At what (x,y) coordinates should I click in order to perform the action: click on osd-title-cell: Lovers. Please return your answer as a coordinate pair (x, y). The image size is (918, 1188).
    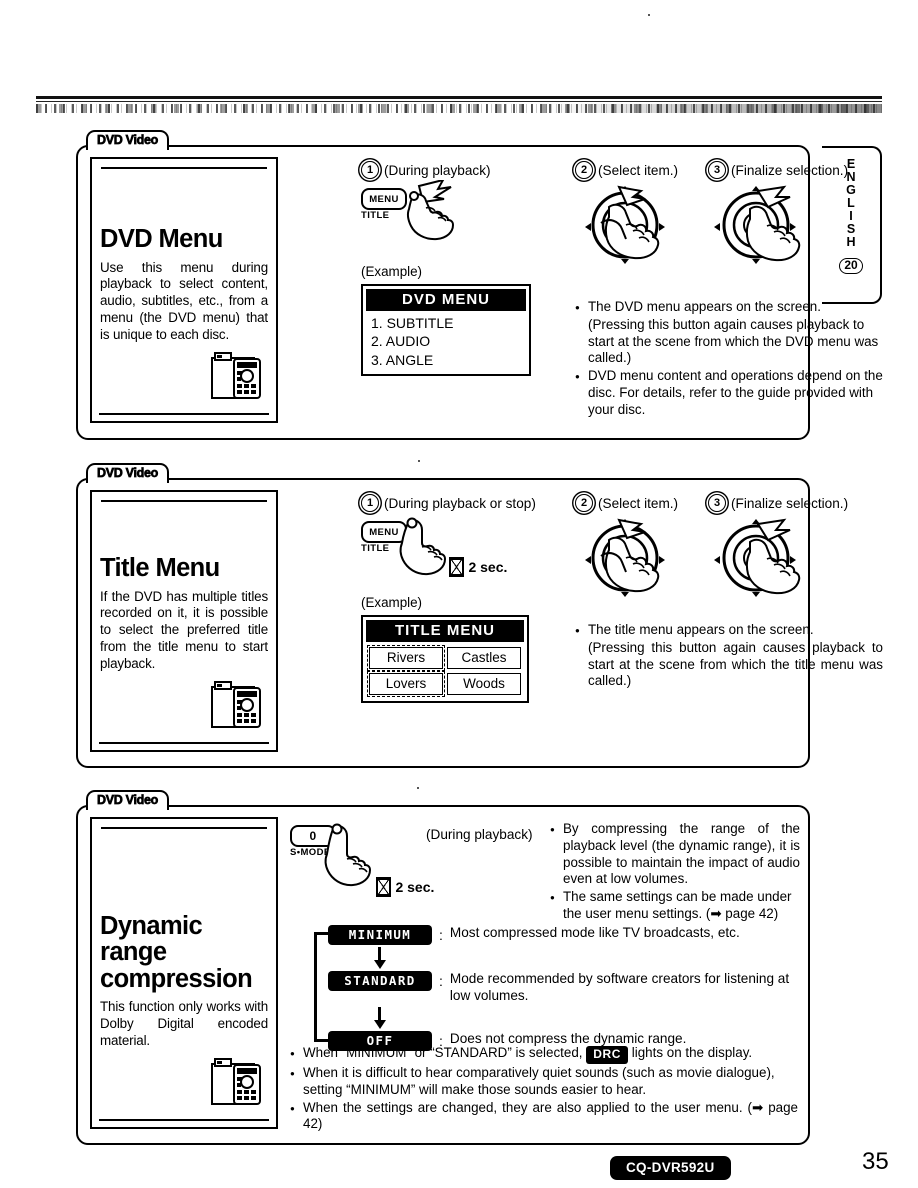
    Looking at the image, I should click on (406, 684).